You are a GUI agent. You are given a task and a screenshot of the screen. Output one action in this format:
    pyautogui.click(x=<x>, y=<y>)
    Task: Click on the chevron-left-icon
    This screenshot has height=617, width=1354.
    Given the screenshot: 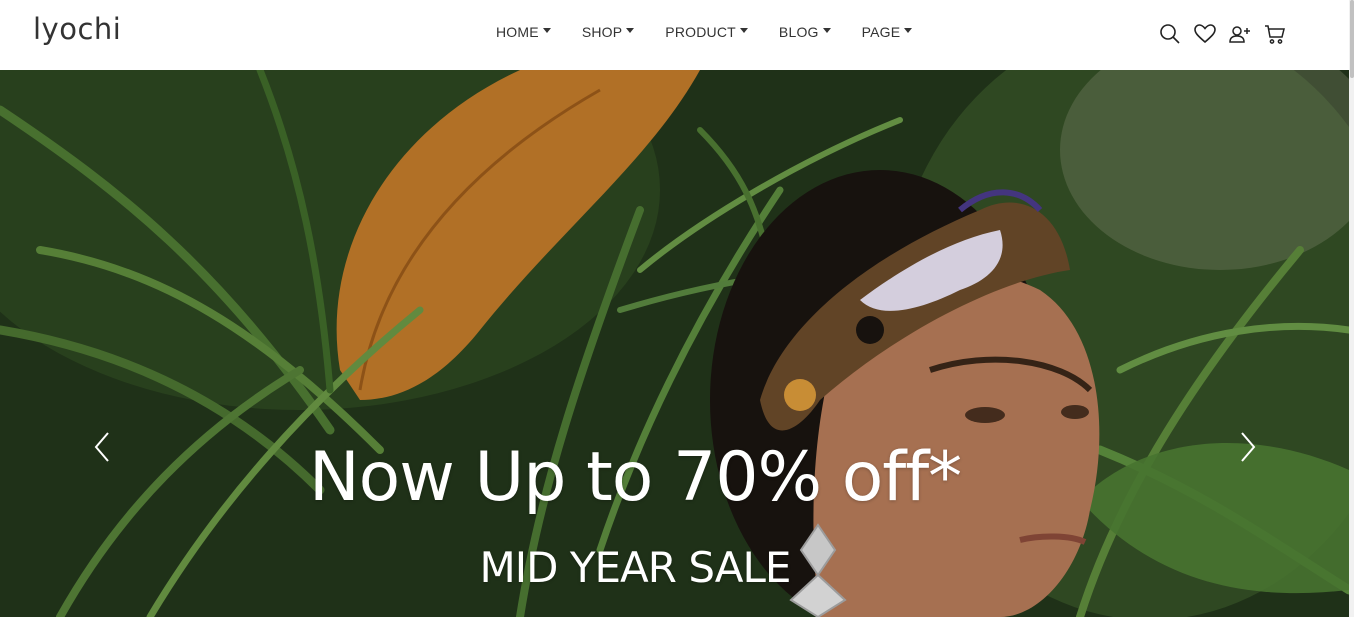 What is the action you would take?
    pyautogui.click(x=102, y=447)
    